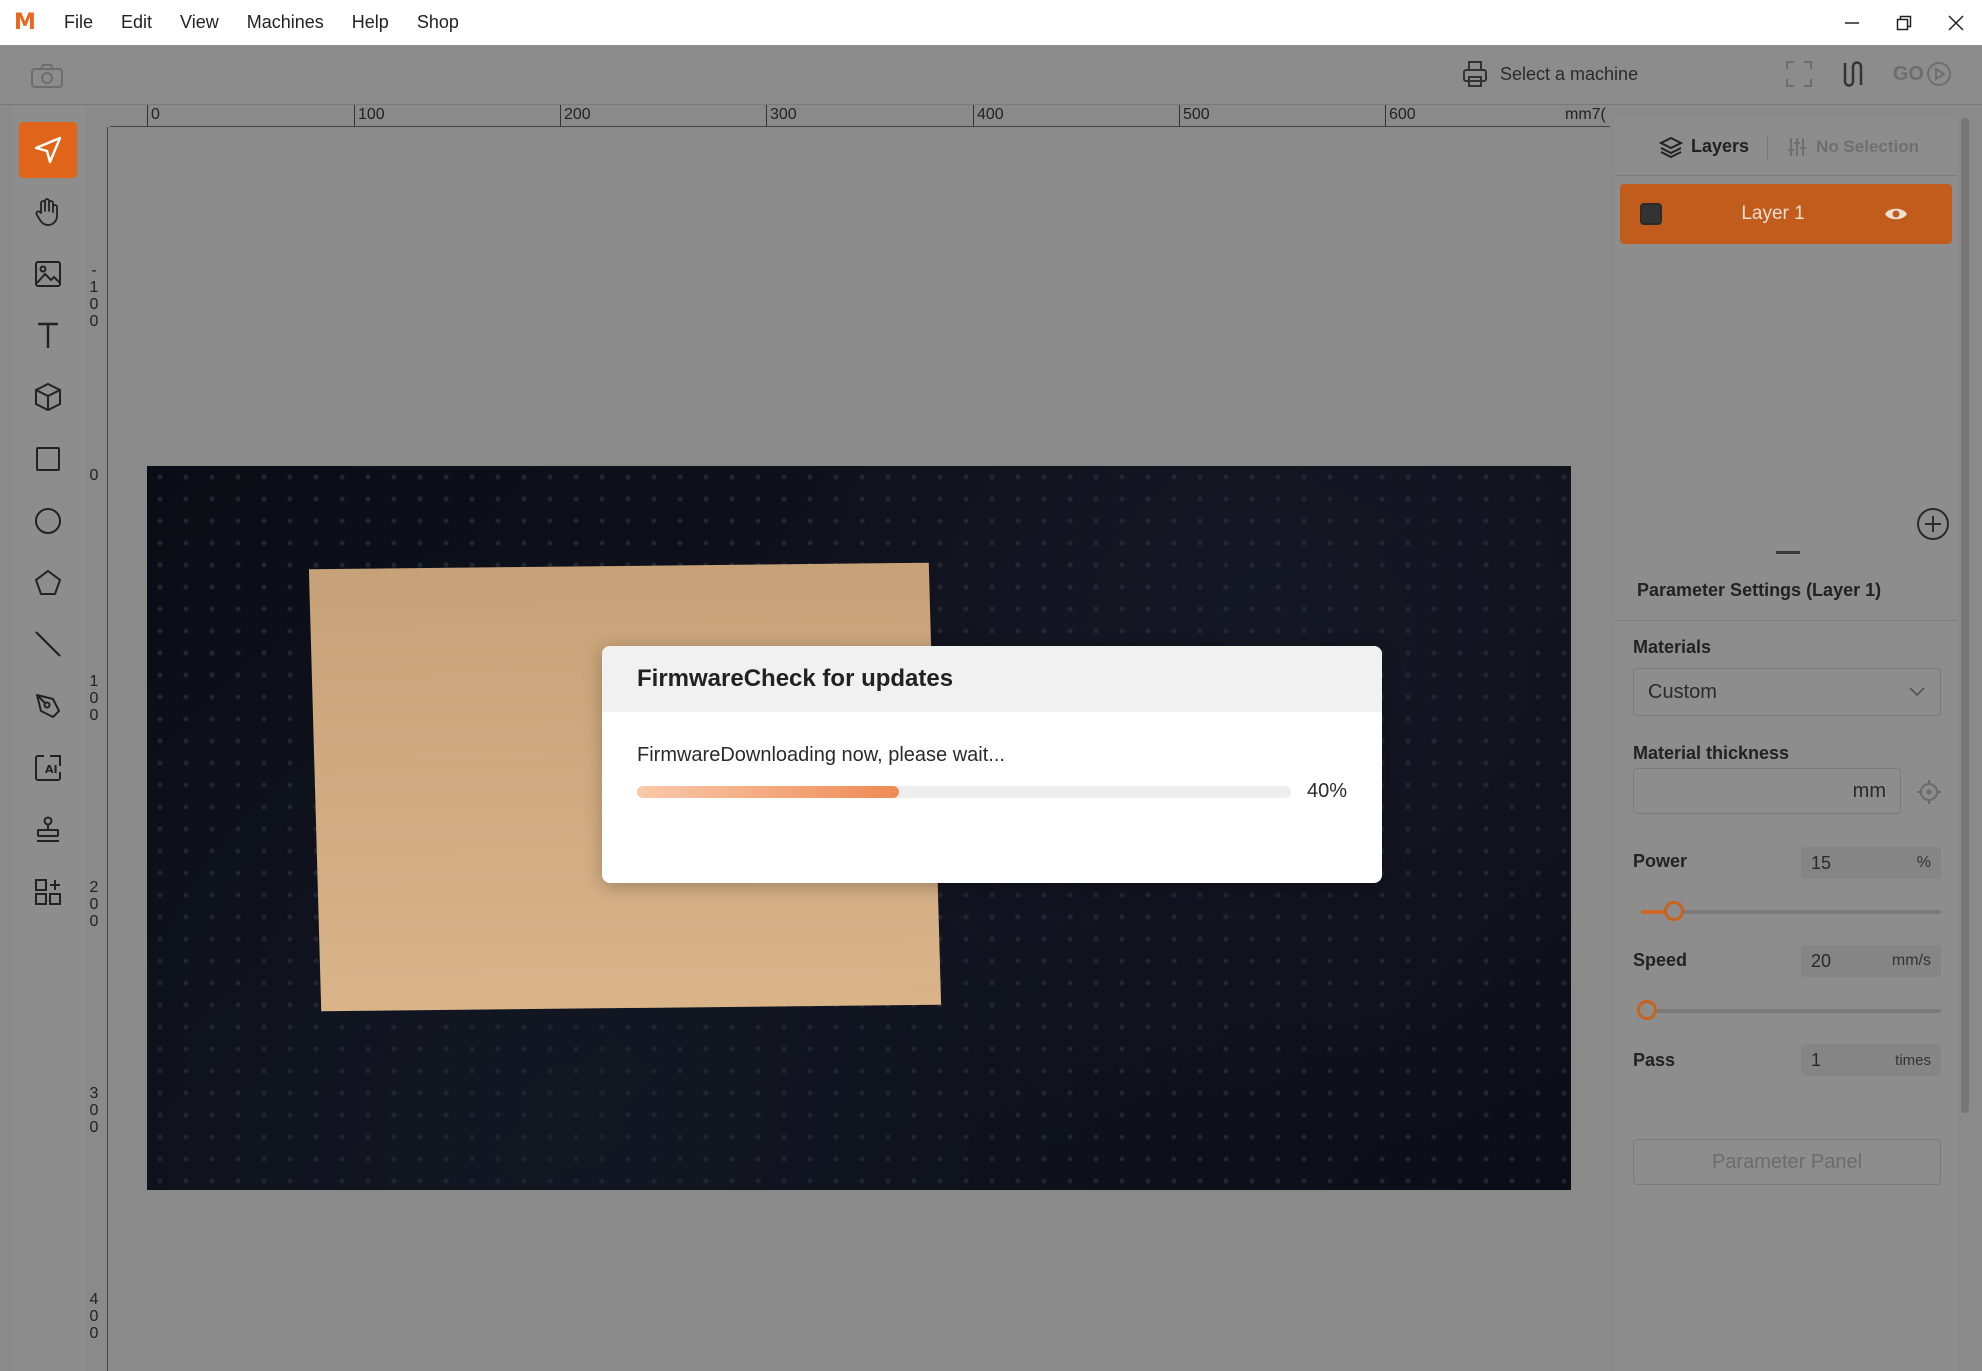 The image size is (1982, 1371). I want to click on text-tool, so click(48, 335).